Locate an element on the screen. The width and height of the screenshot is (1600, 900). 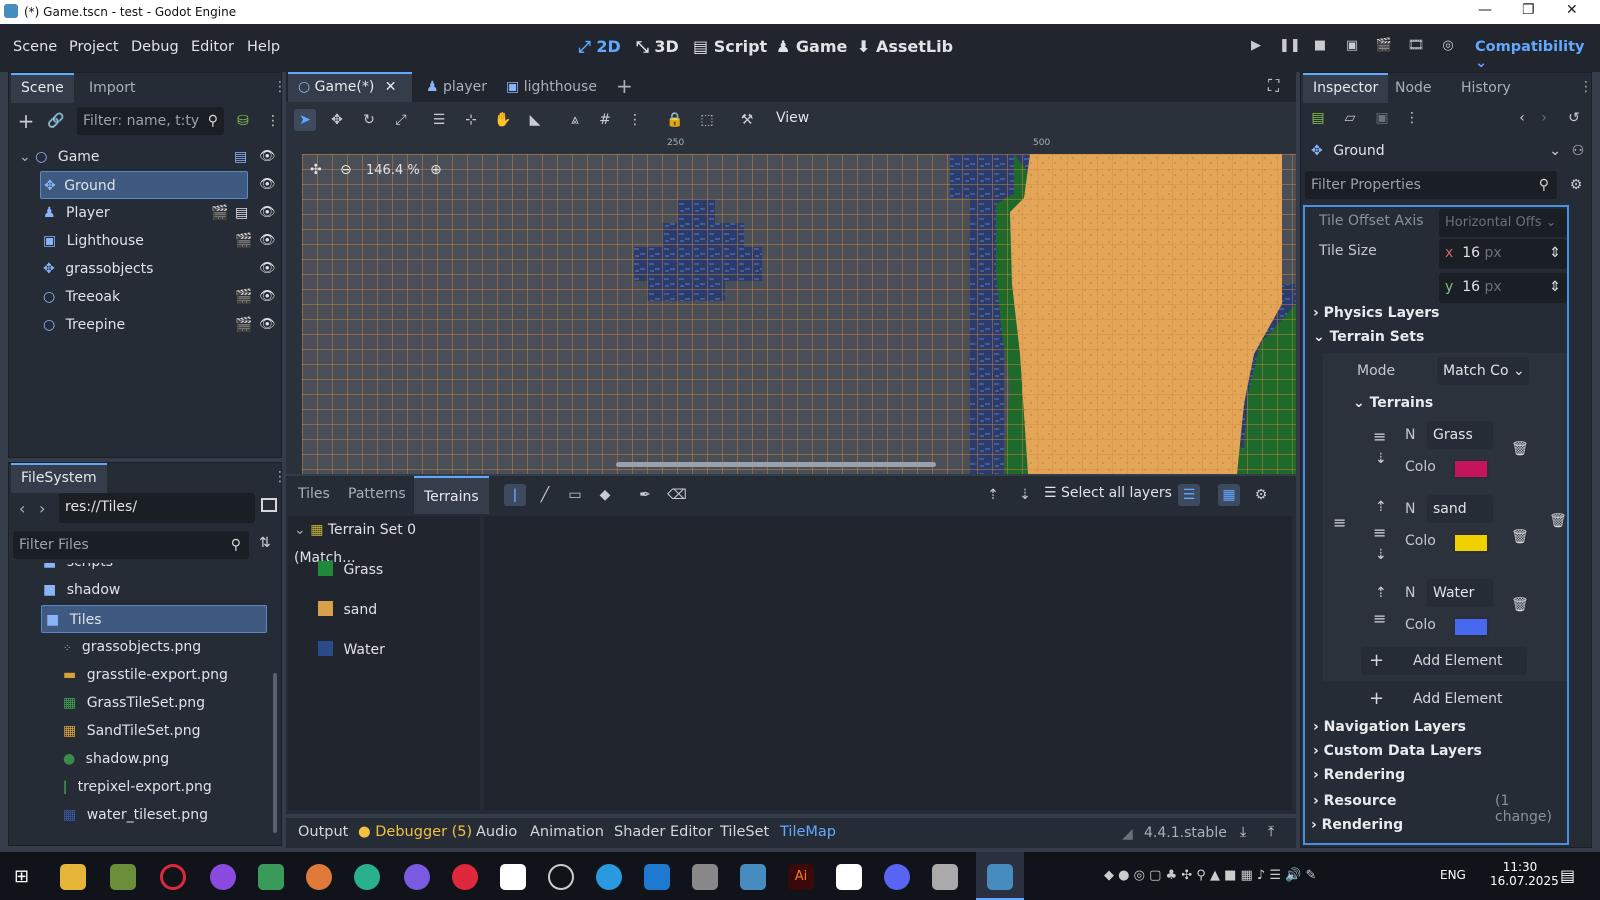
run-custom-scene-icon: 🎞 is located at coordinates (1416, 47).